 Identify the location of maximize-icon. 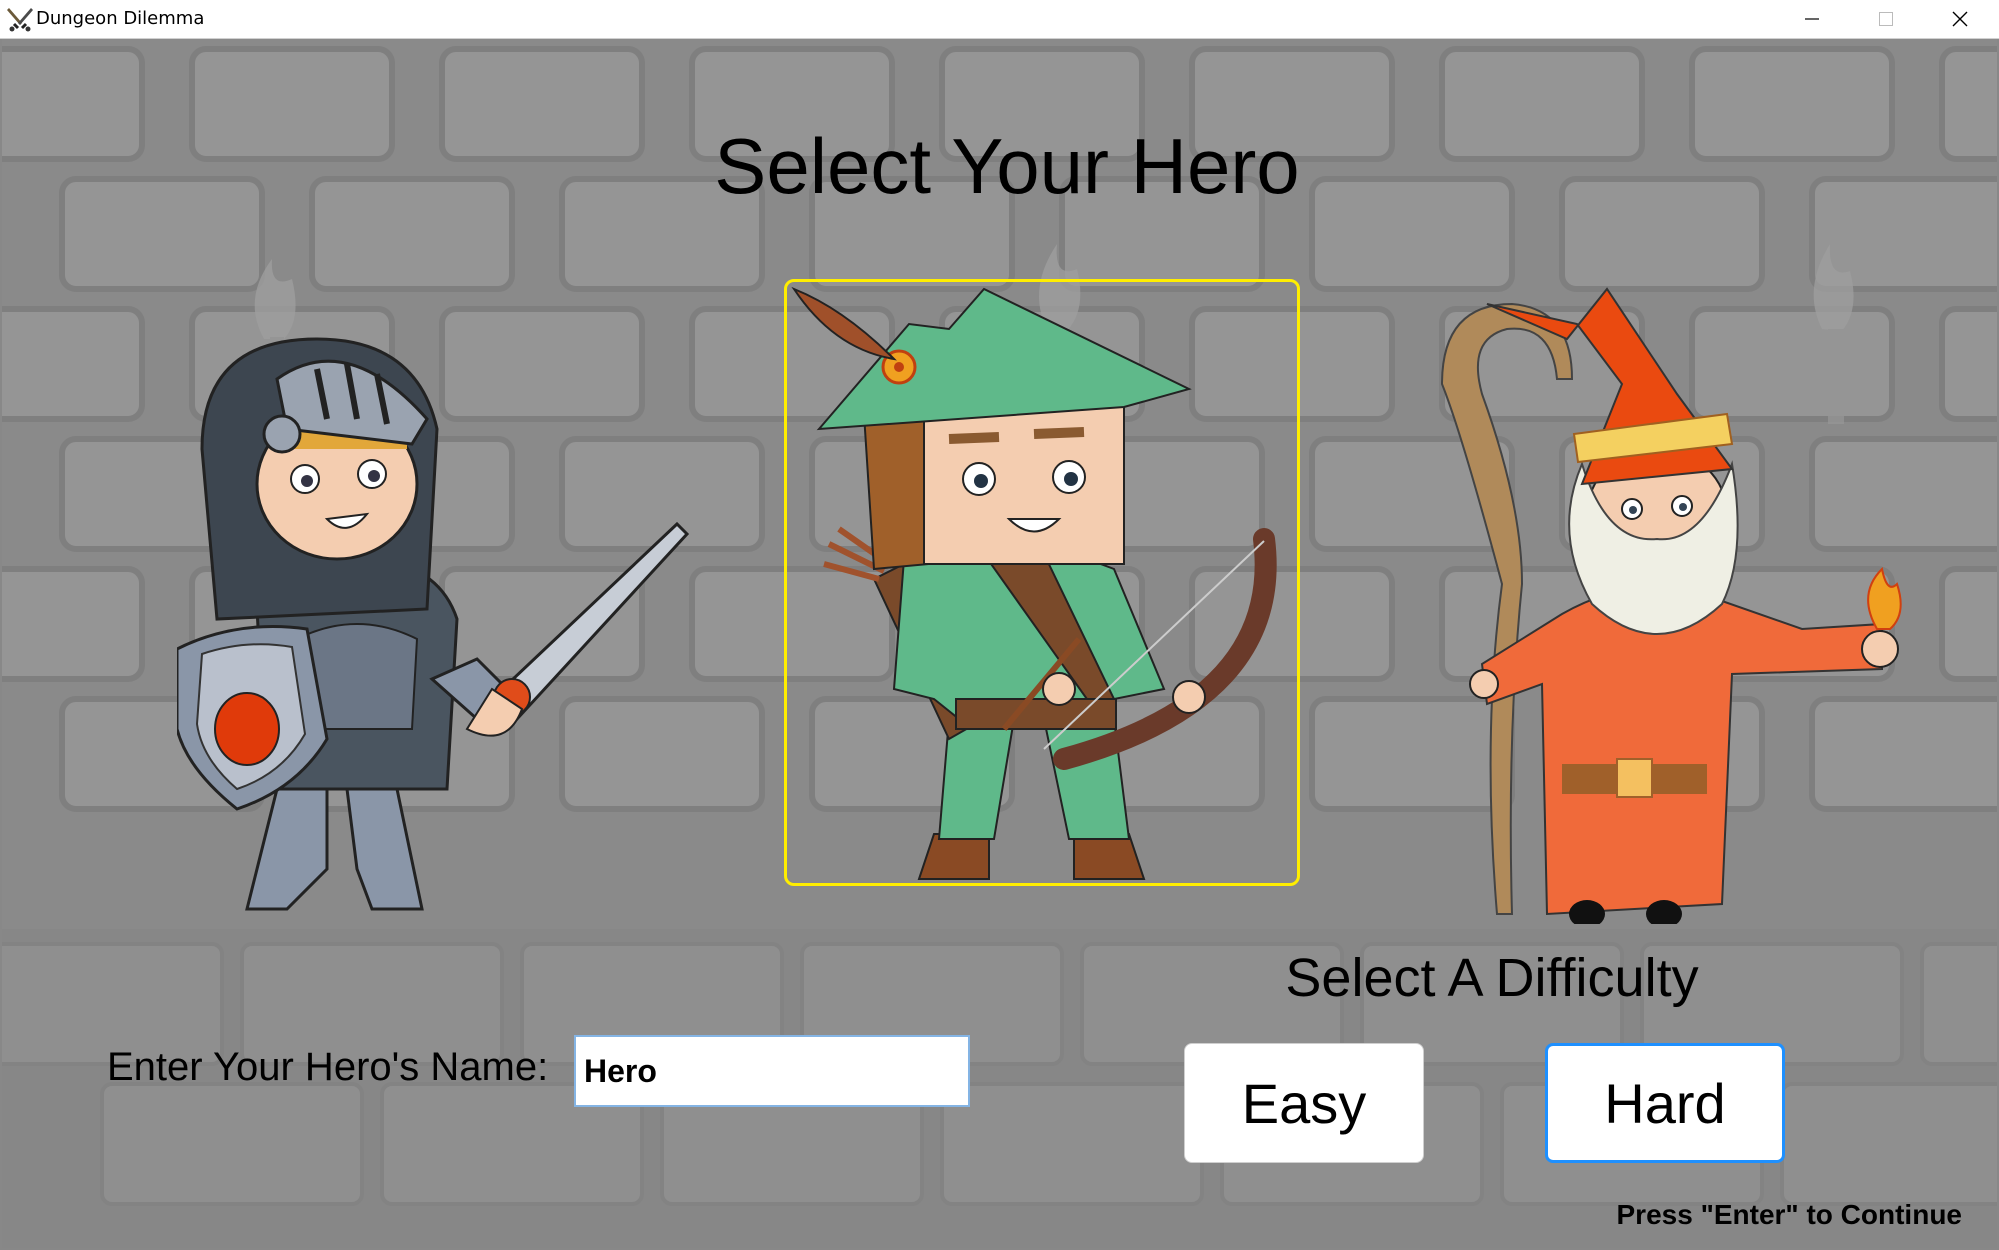
(1886, 19).